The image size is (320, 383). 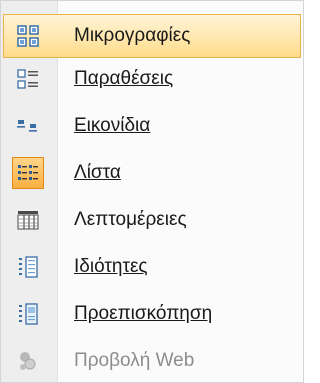 What do you see at coordinates (130, 219) in the screenshot?
I see `menu-item-label: Λεπτομέρειες` at bounding box center [130, 219].